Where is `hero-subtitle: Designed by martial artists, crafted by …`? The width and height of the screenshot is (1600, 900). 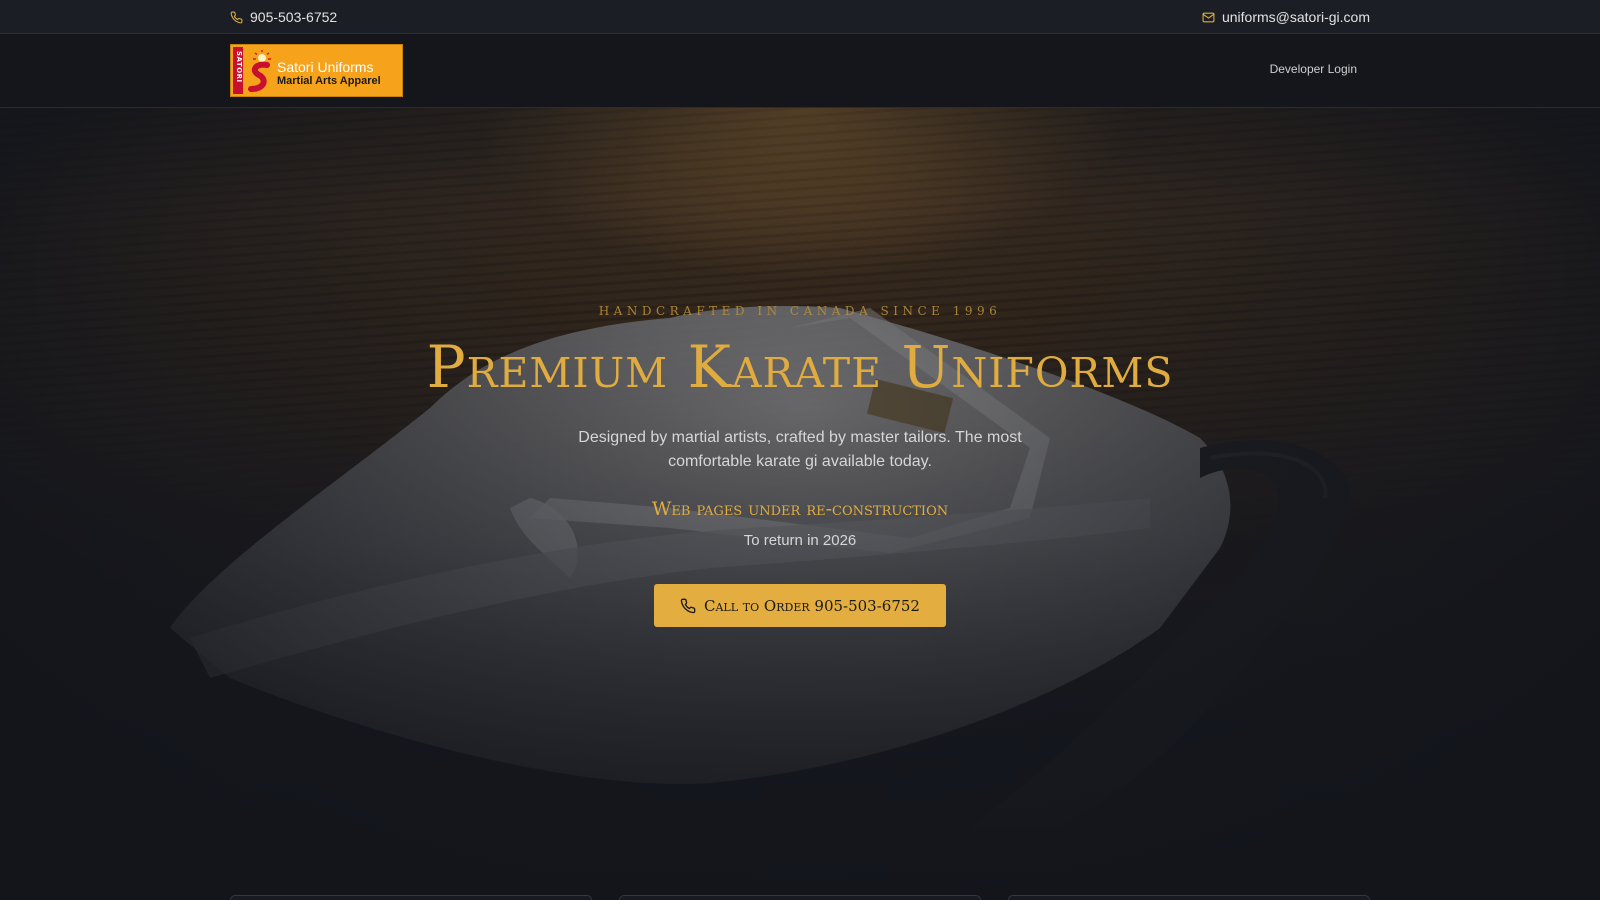 hero-subtitle: Designed by martial artists, crafted by … is located at coordinates (800, 449).